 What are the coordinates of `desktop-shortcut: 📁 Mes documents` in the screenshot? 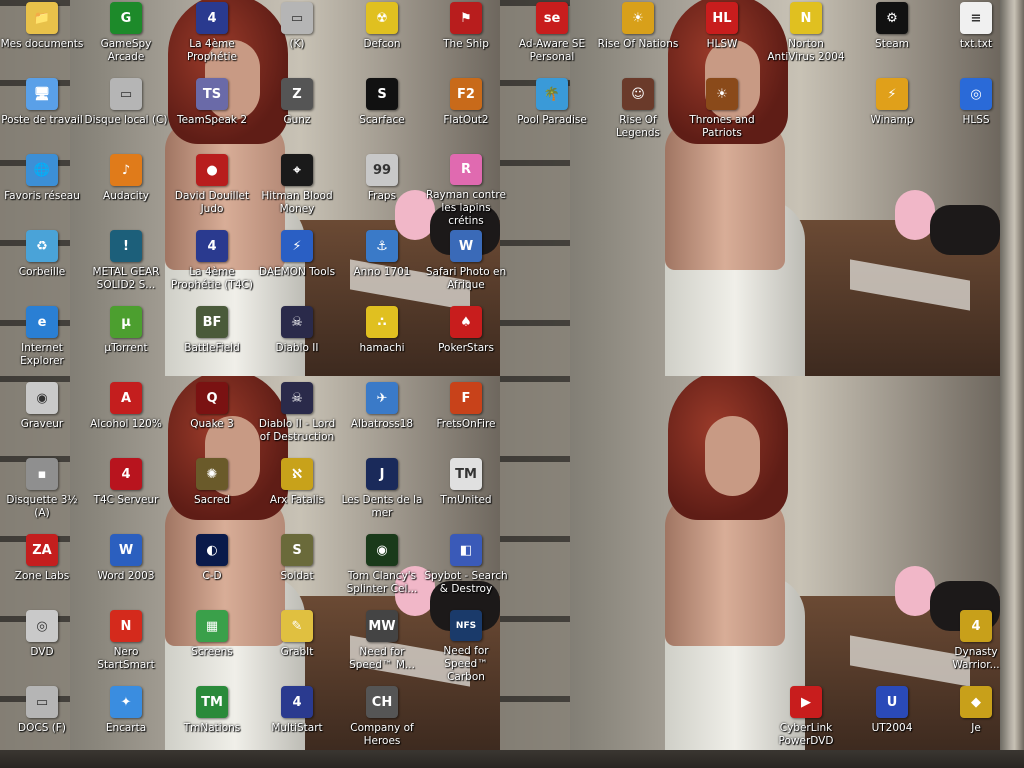 It's located at (42, 38).